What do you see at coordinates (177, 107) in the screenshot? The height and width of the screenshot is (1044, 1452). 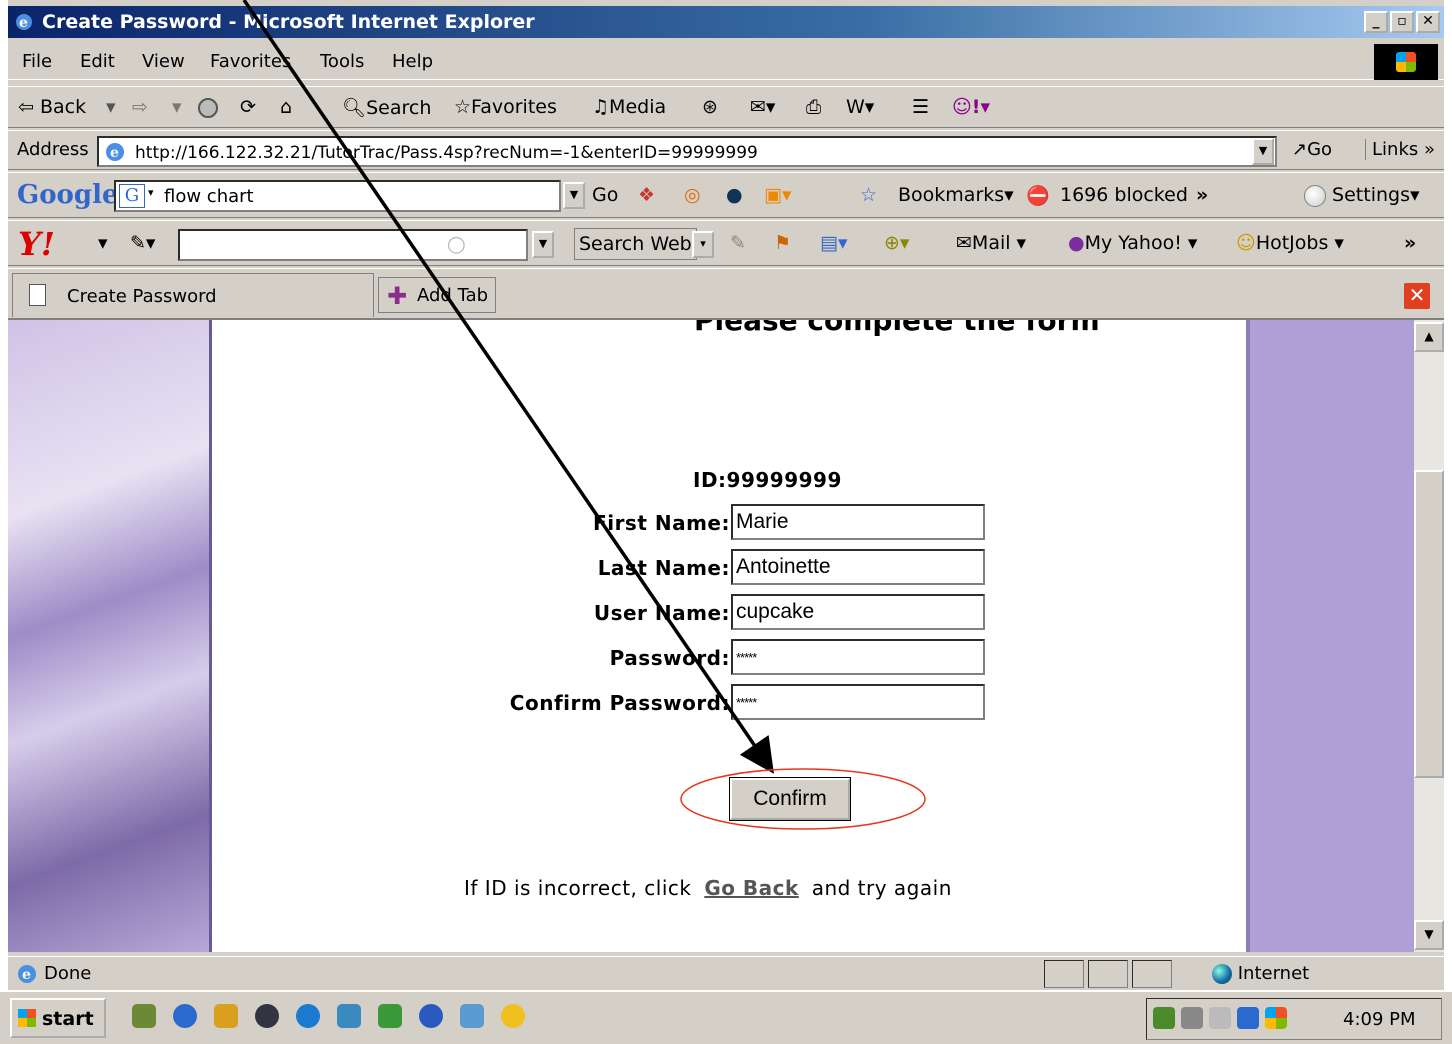 I see `forward-dropdown-icon: ▾` at bounding box center [177, 107].